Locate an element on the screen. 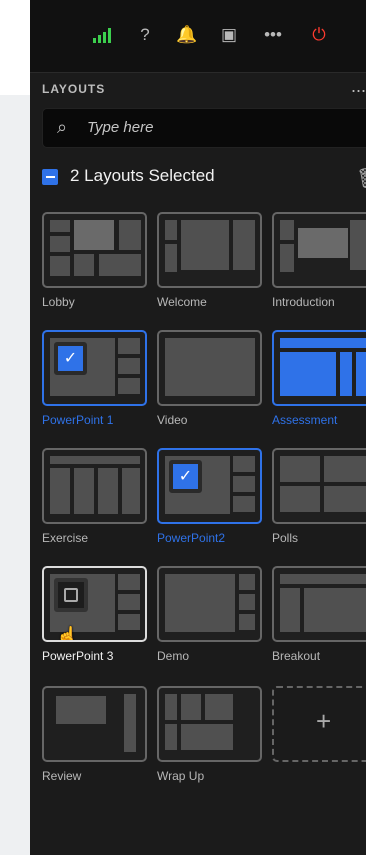  layout-label: Review is located at coordinates (62, 776).